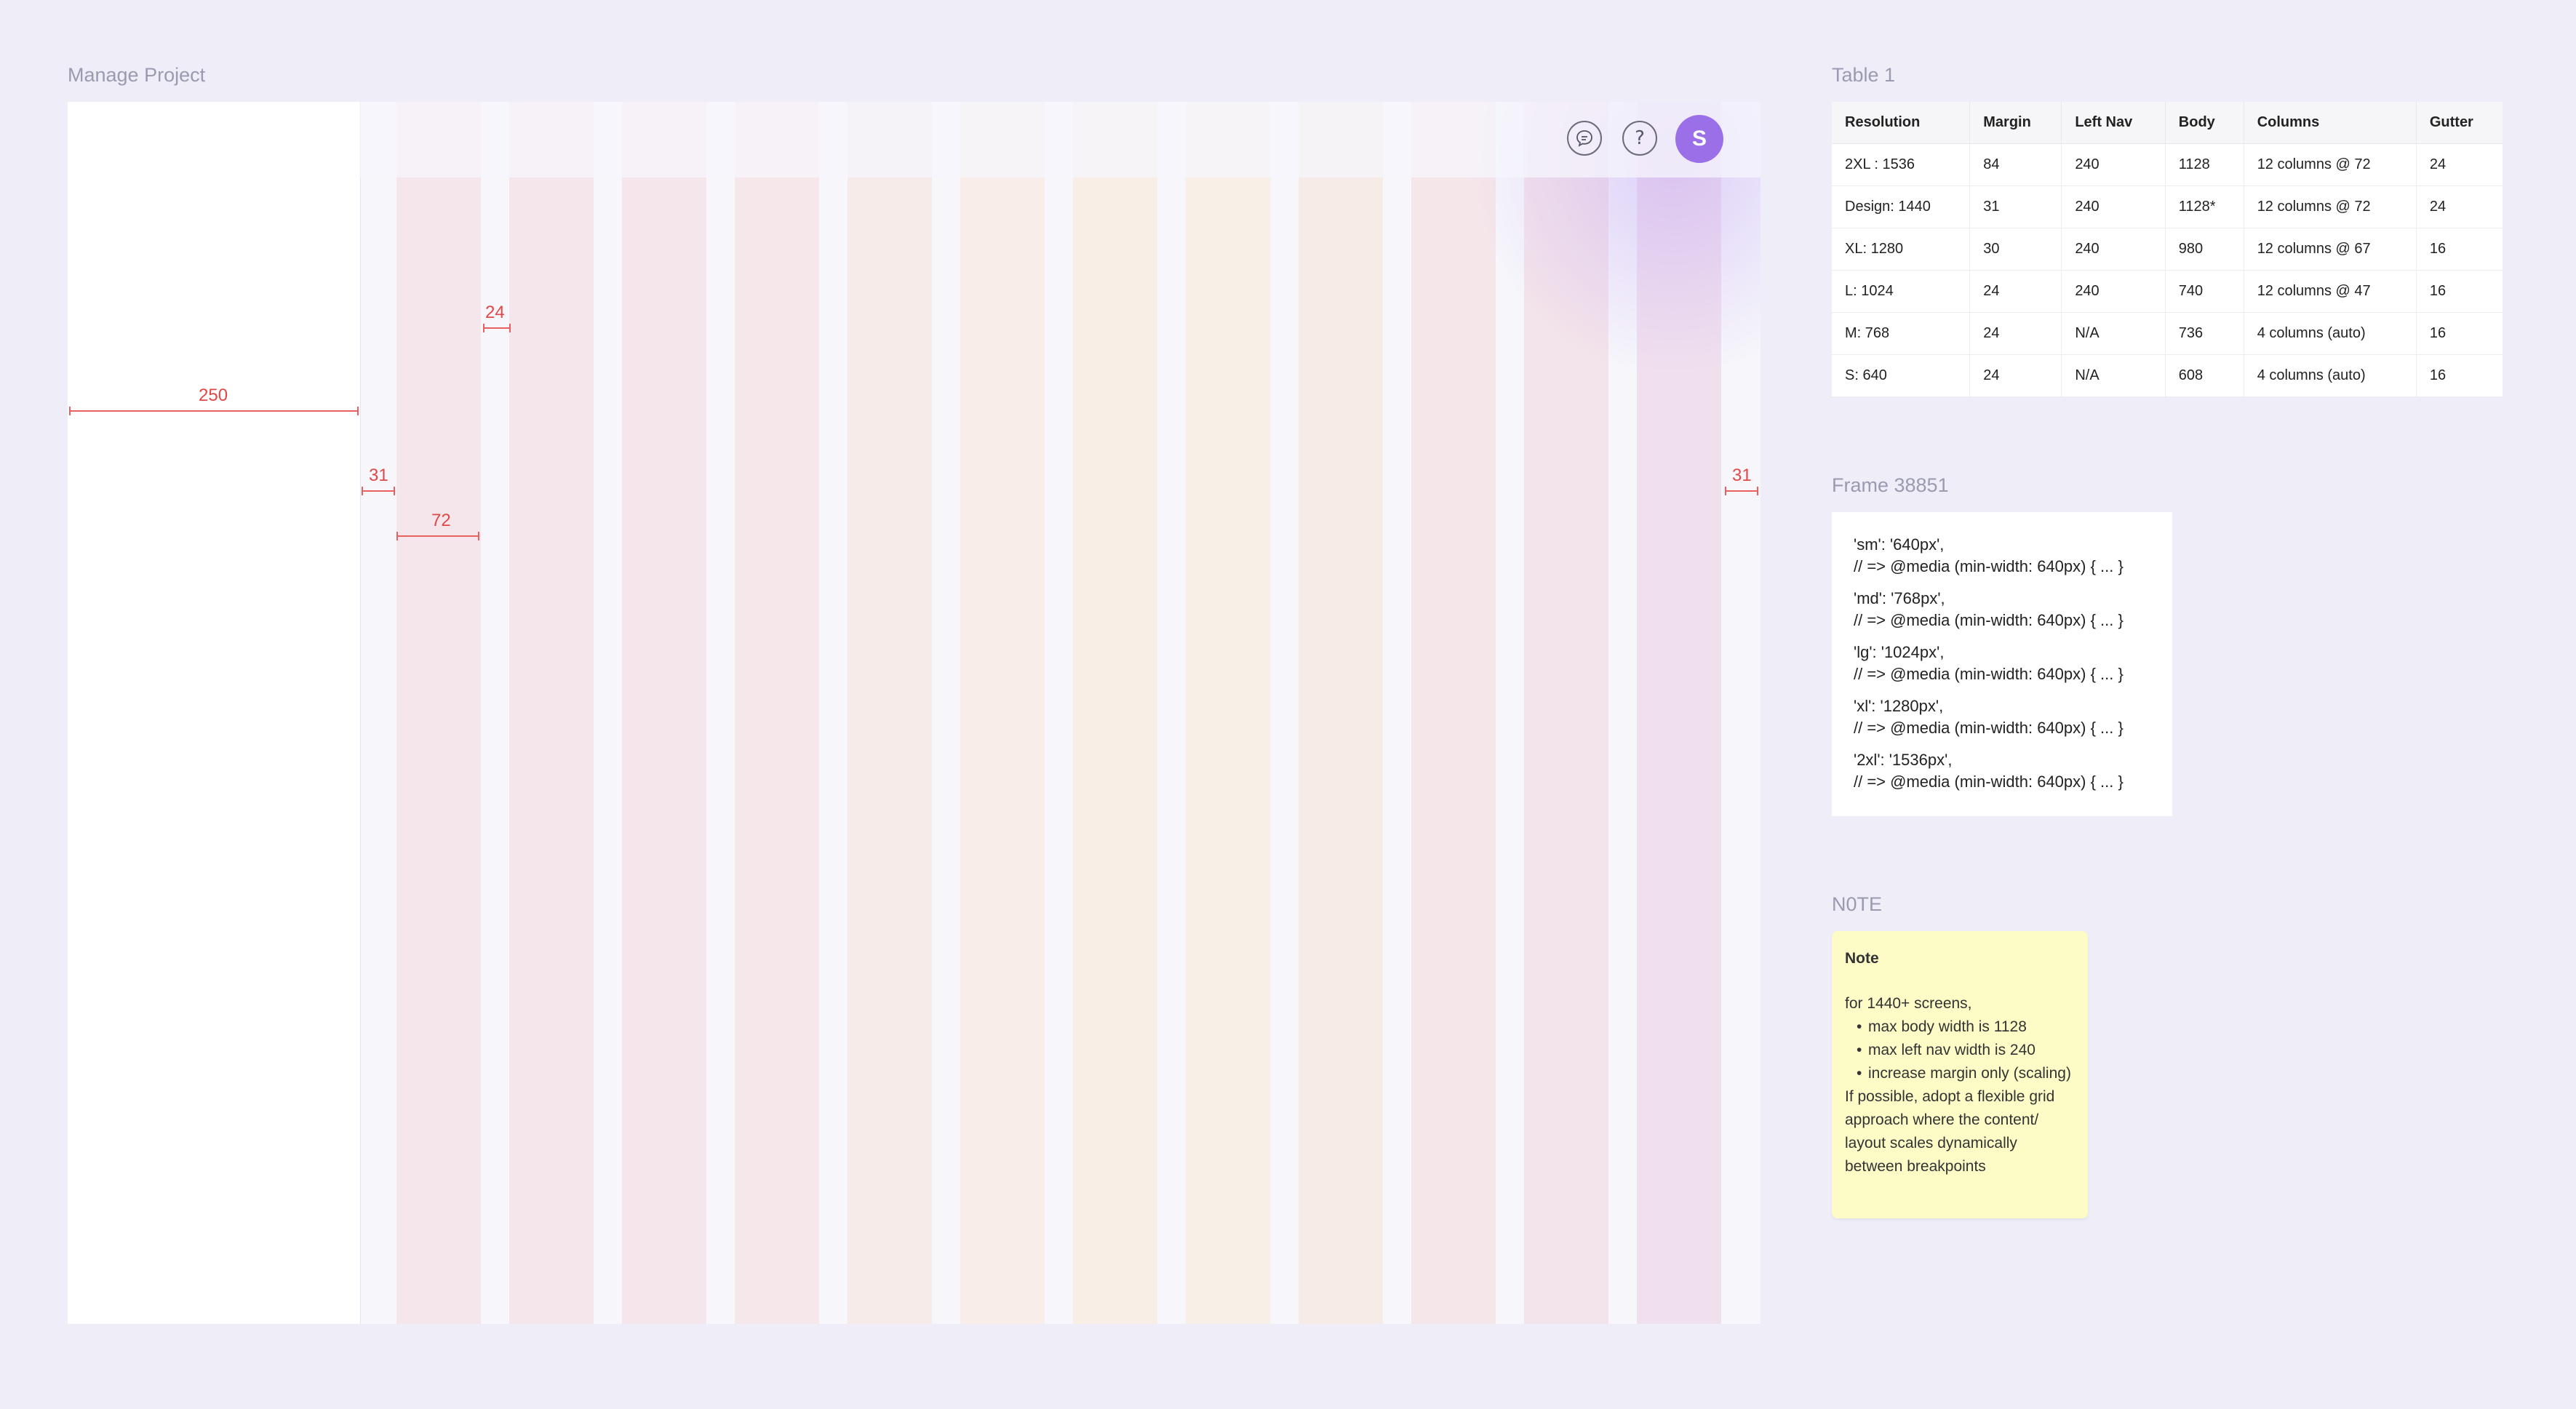 Image resolution: width=2576 pixels, height=1409 pixels. I want to click on table-header-cell: Resolution, so click(1901, 123).